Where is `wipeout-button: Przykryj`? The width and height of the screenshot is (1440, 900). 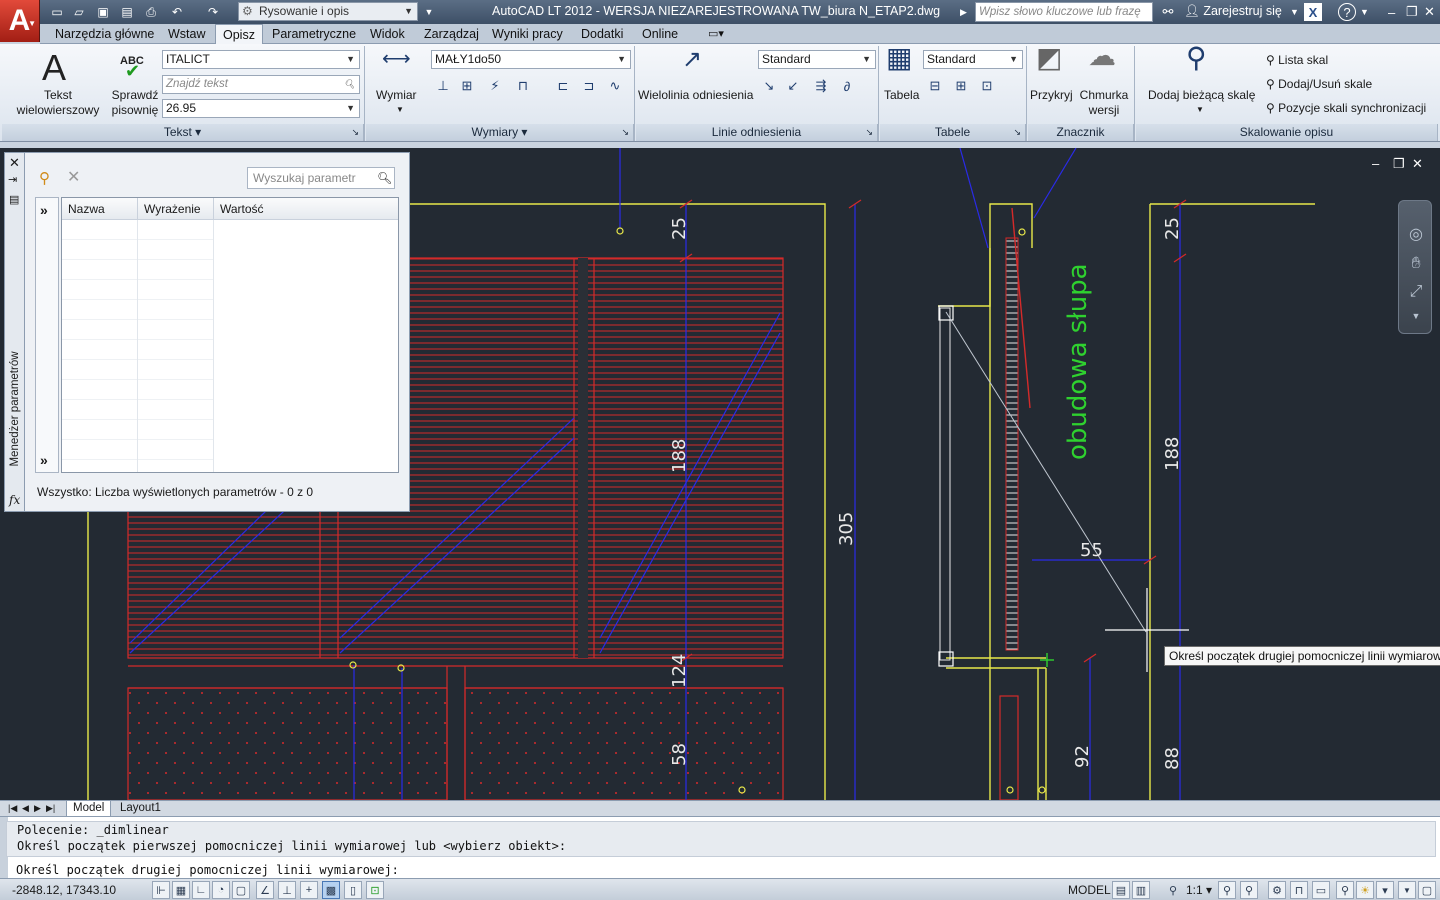
wipeout-button: Przykryj is located at coordinates (1051, 95).